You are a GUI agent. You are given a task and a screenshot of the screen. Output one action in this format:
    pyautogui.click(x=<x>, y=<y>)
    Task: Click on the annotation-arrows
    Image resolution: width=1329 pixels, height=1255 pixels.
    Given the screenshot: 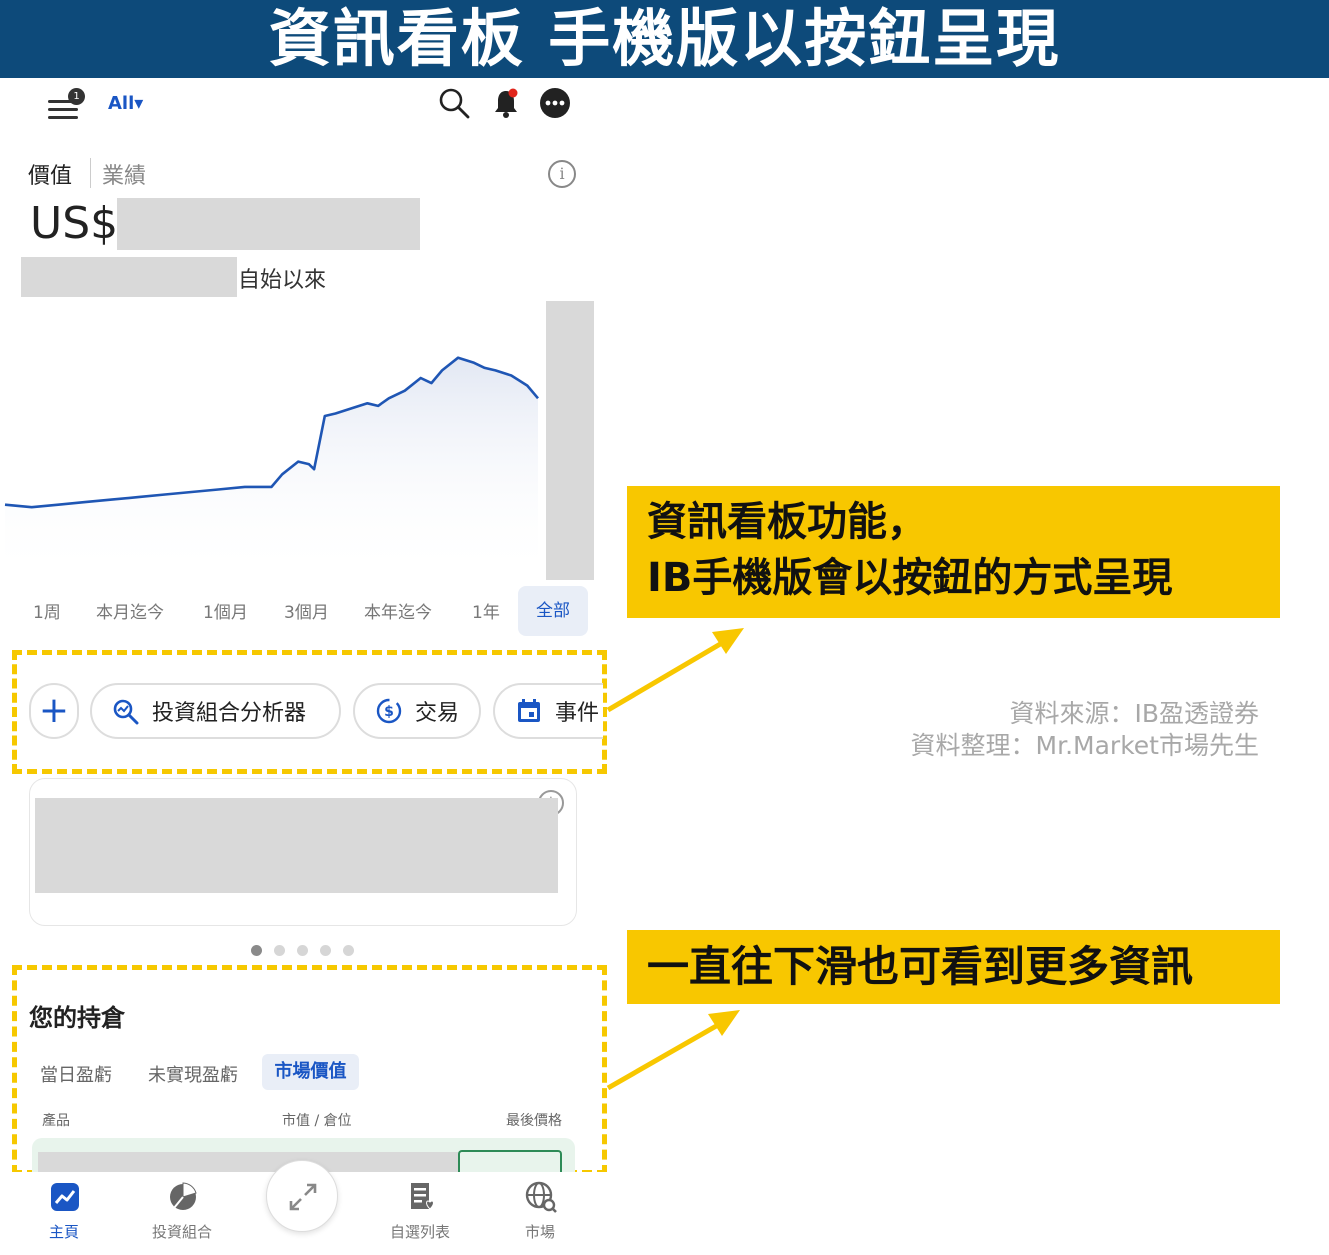 What is the action you would take?
    pyautogui.click(x=675, y=859)
    